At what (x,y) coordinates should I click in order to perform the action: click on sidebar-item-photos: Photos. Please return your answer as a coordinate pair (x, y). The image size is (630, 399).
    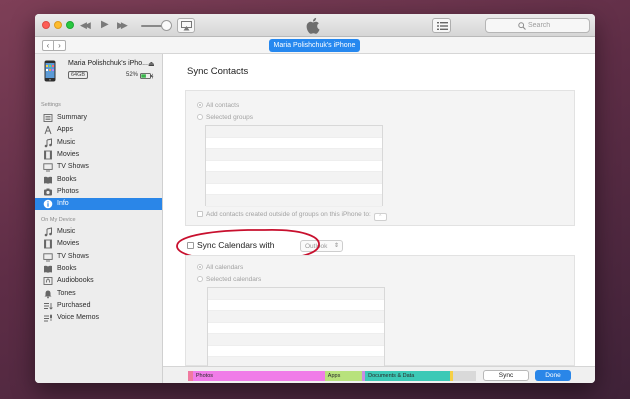
    Looking at the image, I should click on (98, 192).